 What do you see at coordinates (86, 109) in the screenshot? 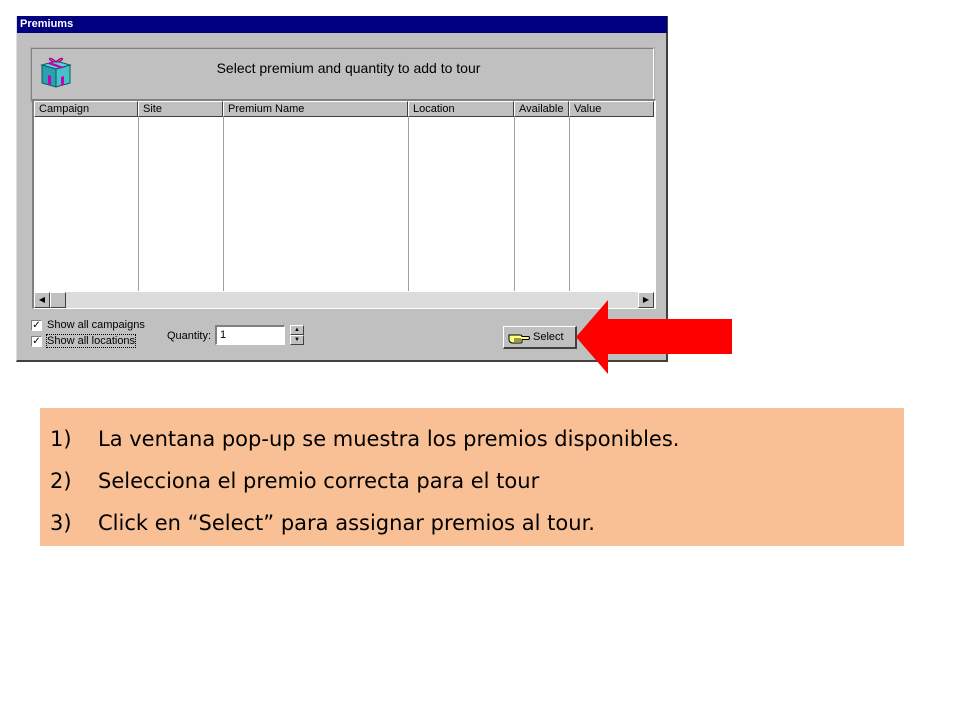
I see `column-header-campaign: Campaign` at bounding box center [86, 109].